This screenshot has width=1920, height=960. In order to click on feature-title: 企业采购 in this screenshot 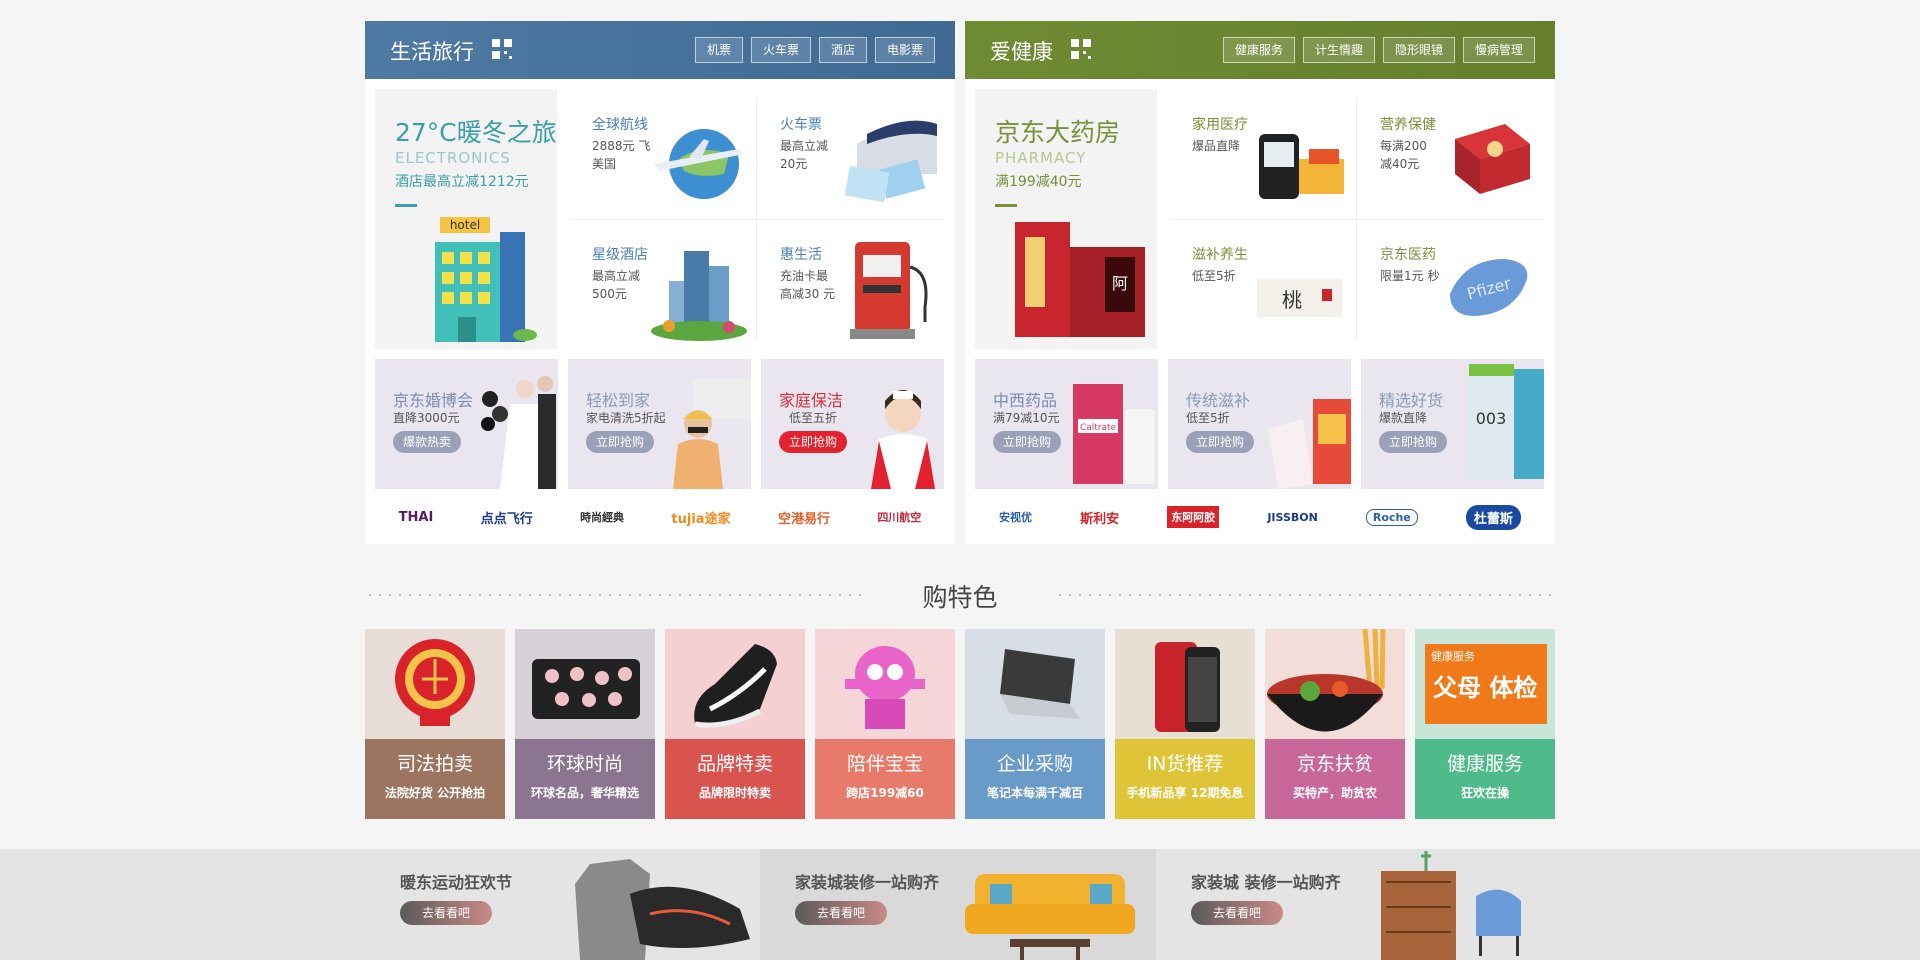, I will do `click(1034, 764)`.